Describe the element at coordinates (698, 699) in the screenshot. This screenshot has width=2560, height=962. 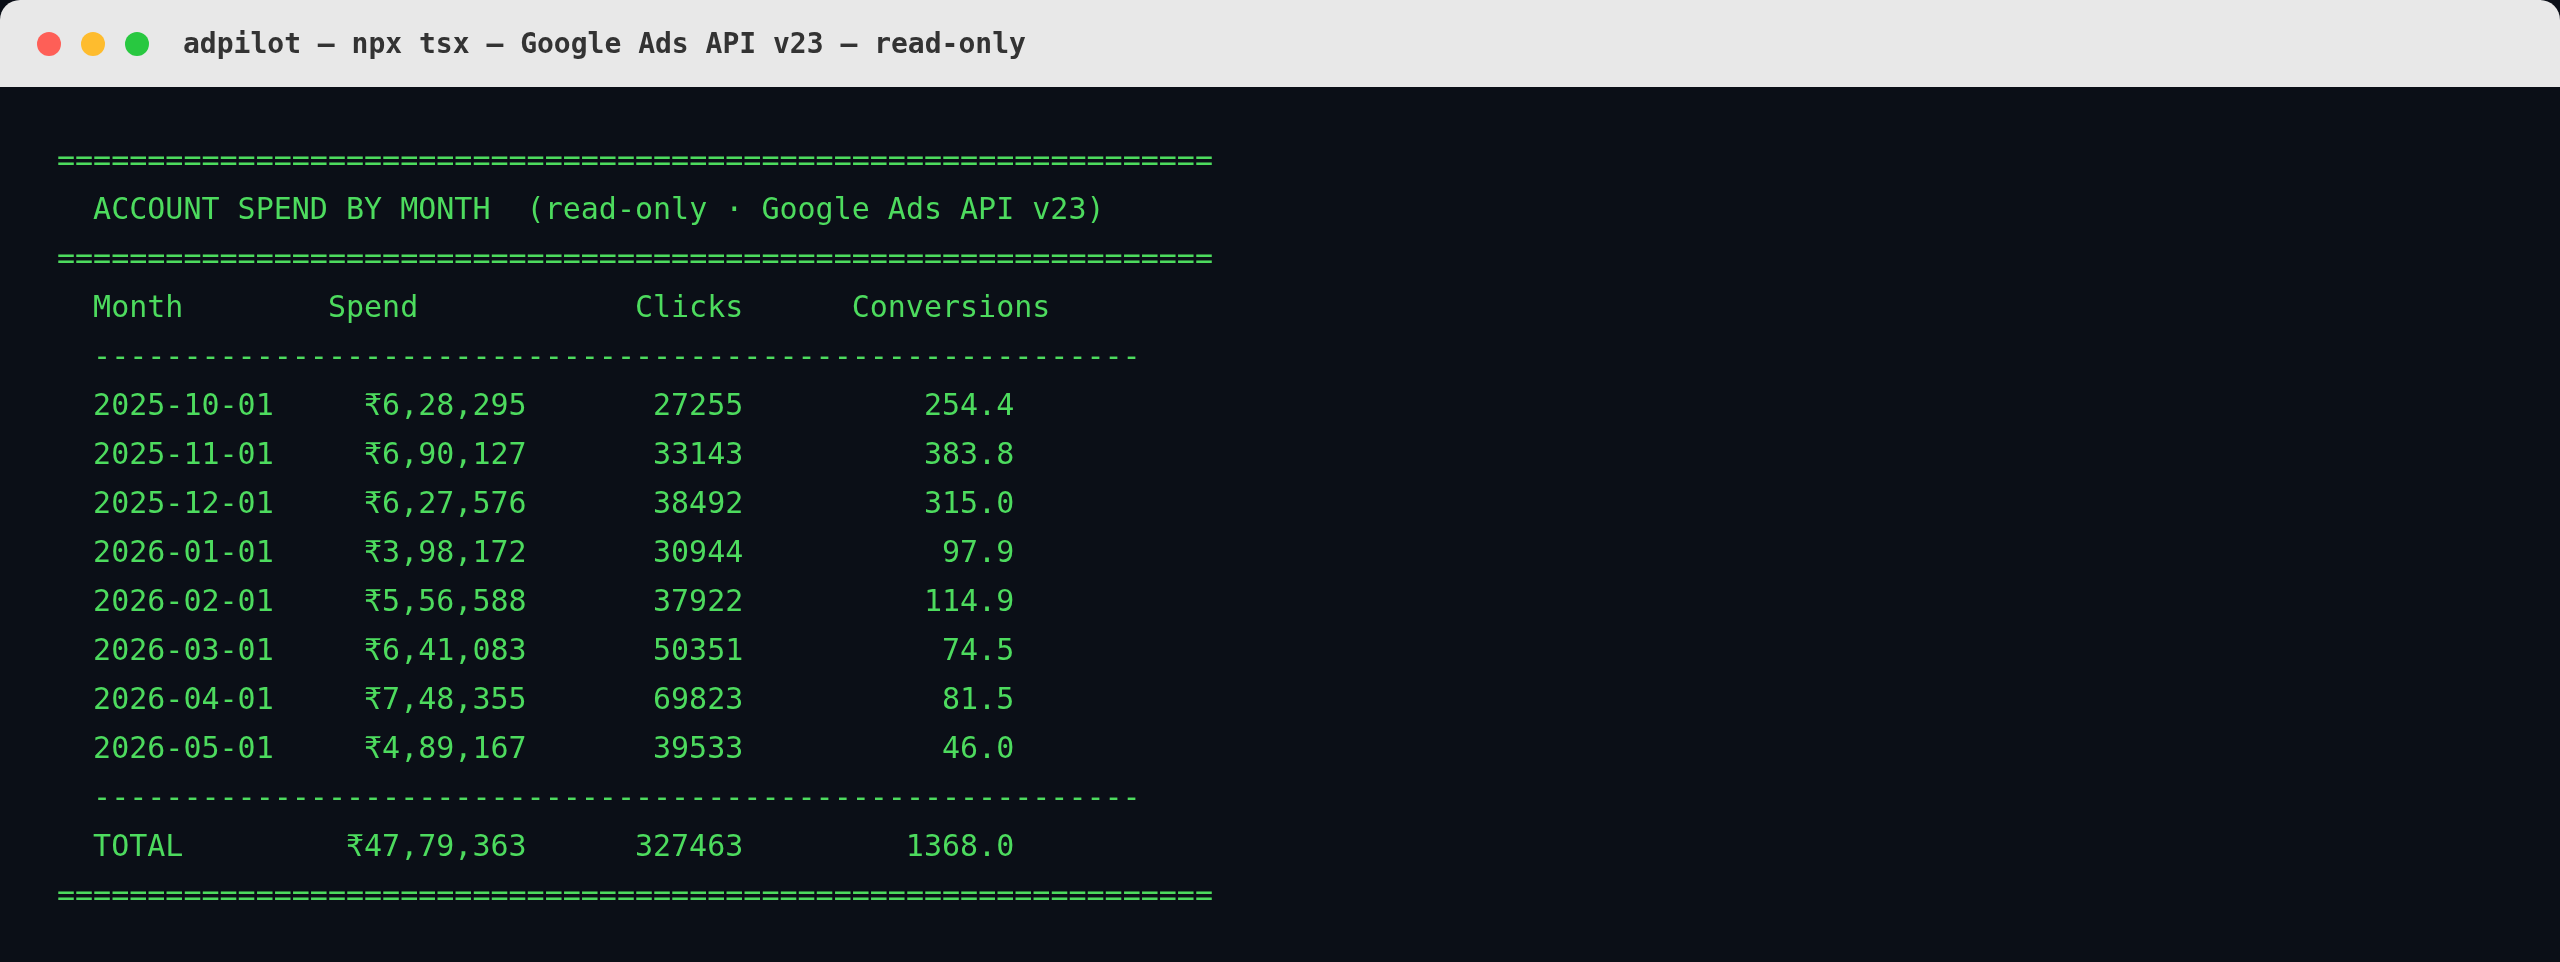
I see `table-cell-text: 69823` at that location.